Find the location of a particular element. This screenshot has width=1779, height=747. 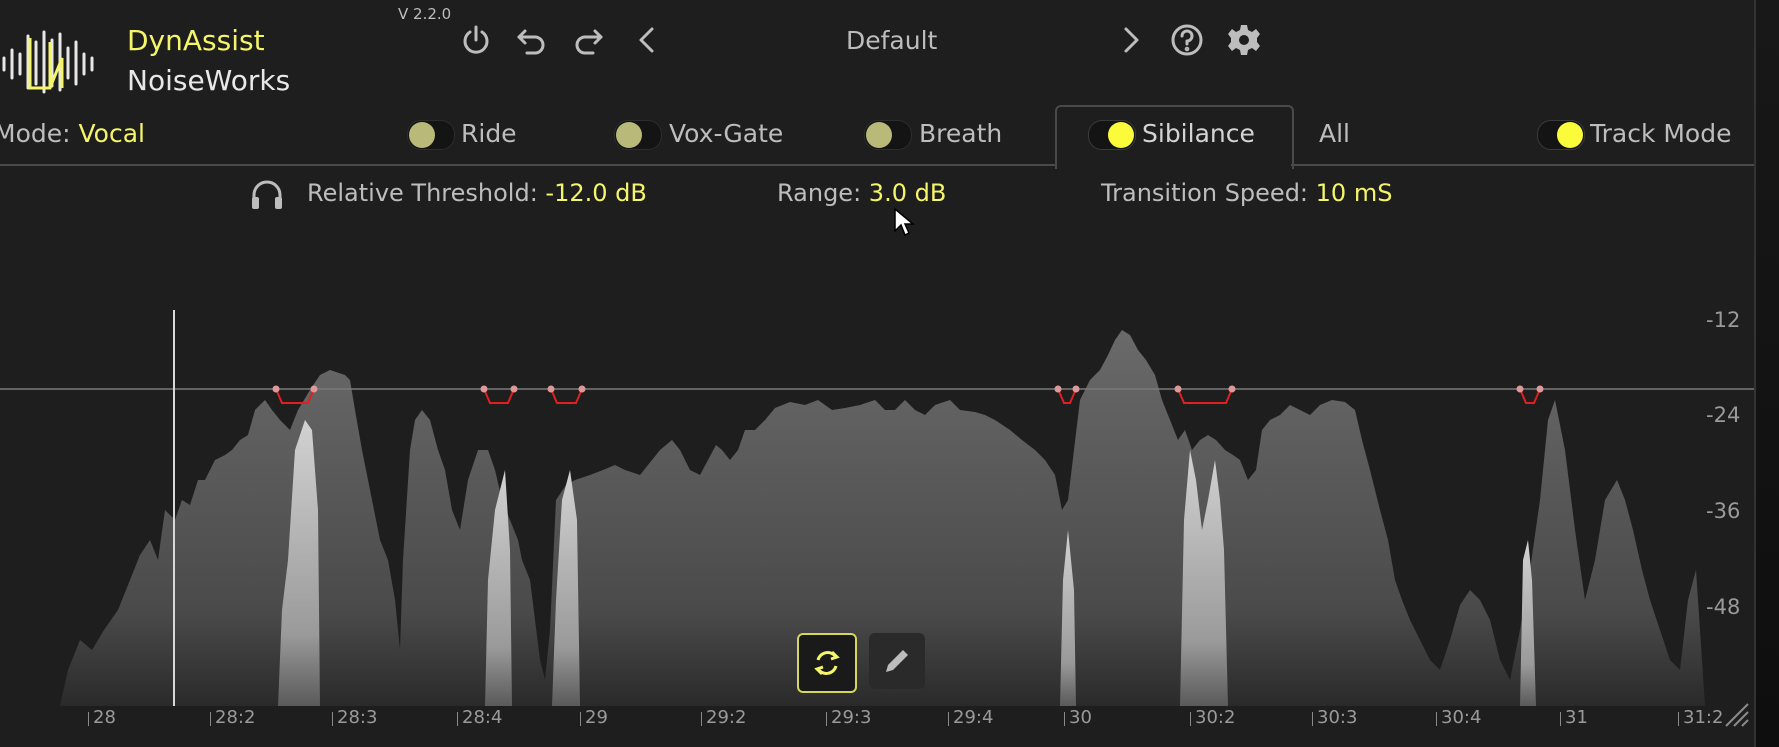

prev-preset-icon is located at coordinates (646, 40).